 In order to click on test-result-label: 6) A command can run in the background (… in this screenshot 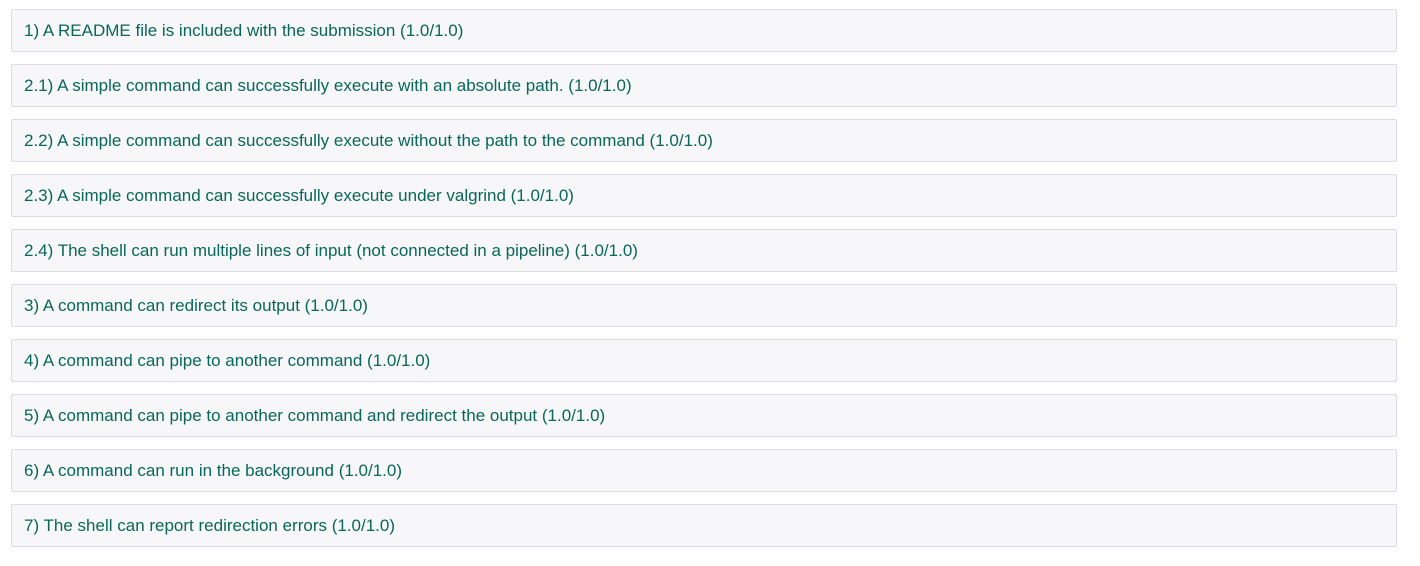, I will do `click(213, 470)`.